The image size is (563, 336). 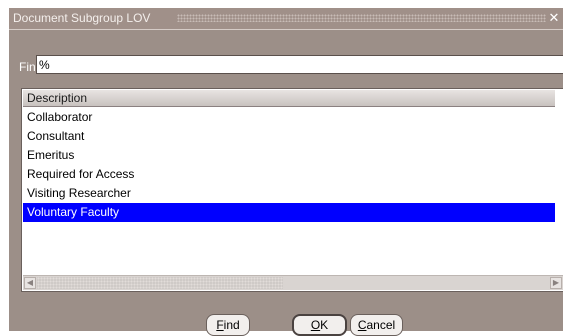 I want to click on list-item: Consultant, so click(x=289, y=136).